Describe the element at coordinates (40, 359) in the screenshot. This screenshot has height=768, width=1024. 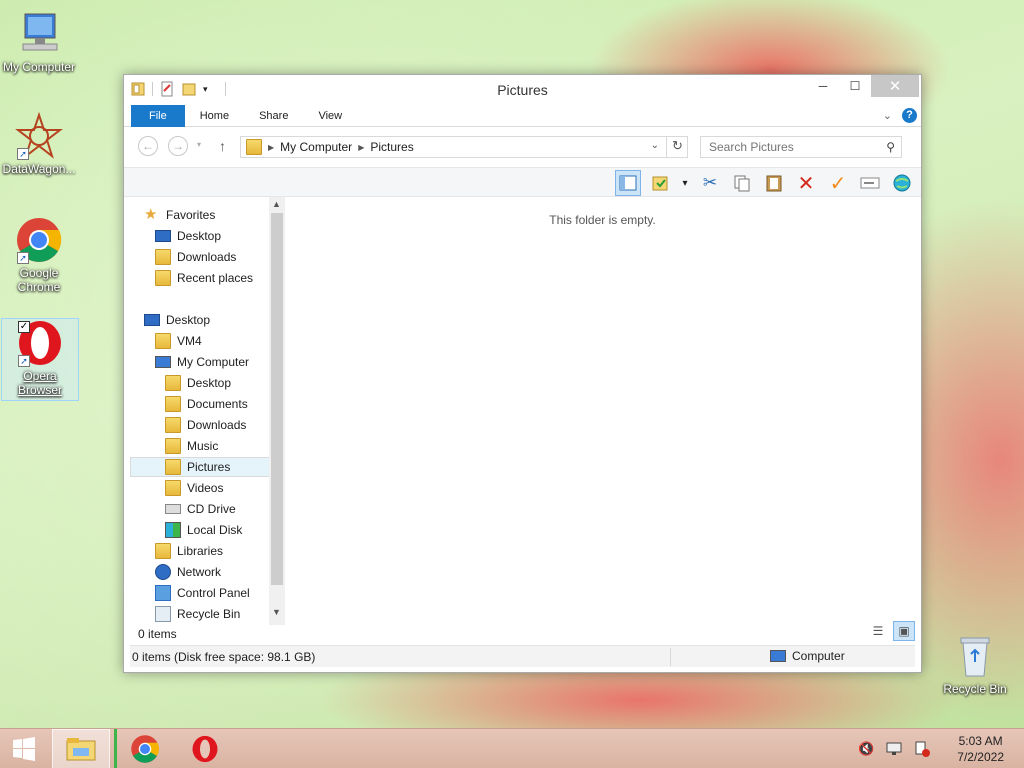
I see `desktop-icon-opera-browser: ✓ ➚ Opera Browser` at that location.